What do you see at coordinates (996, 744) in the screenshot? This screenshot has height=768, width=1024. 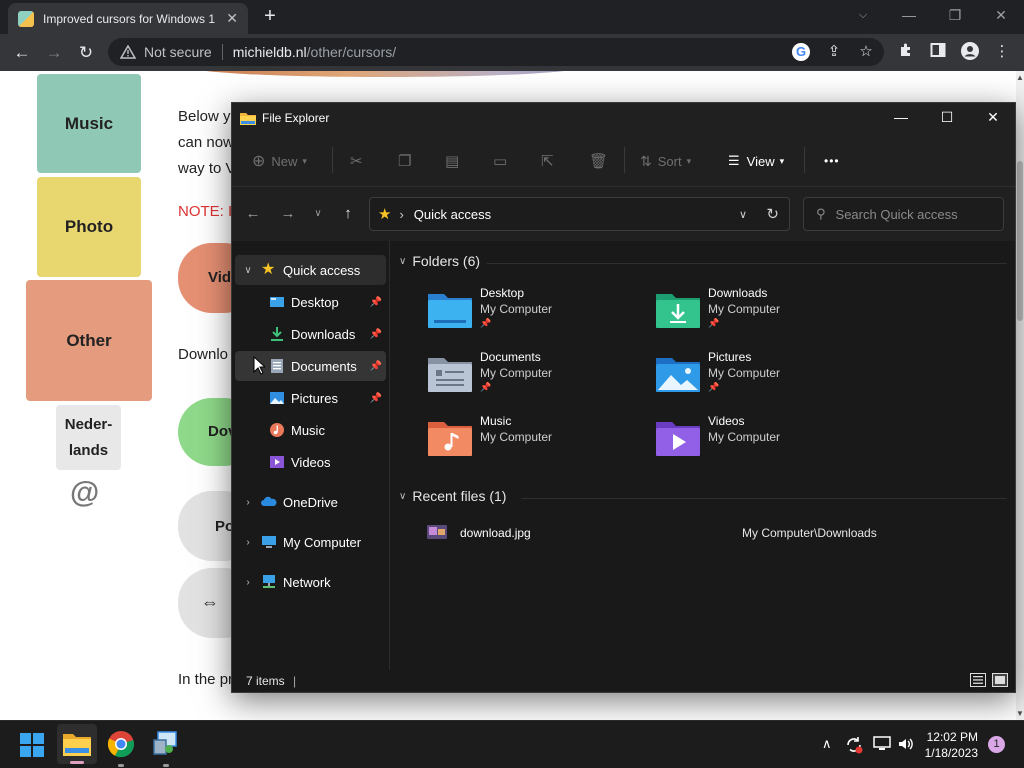 I see `notification-badge: 1` at bounding box center [996, 744].